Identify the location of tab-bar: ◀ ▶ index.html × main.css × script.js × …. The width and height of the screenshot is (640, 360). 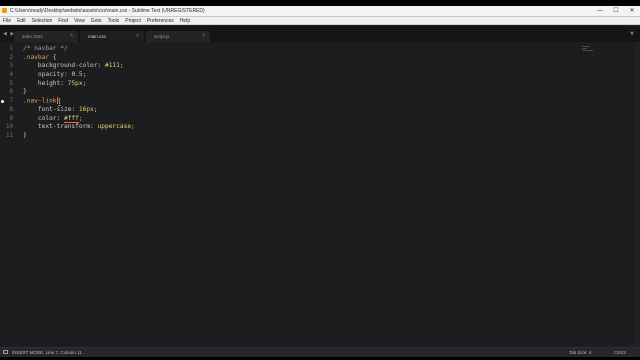
(320, 34).